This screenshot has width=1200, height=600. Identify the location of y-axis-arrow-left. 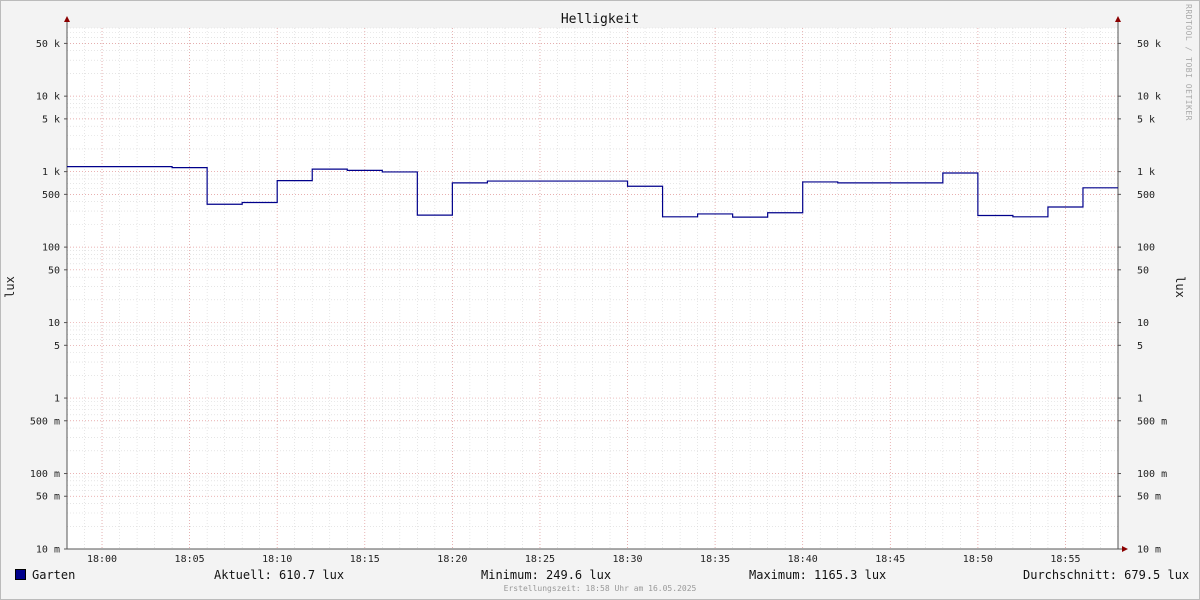
(67, 19).